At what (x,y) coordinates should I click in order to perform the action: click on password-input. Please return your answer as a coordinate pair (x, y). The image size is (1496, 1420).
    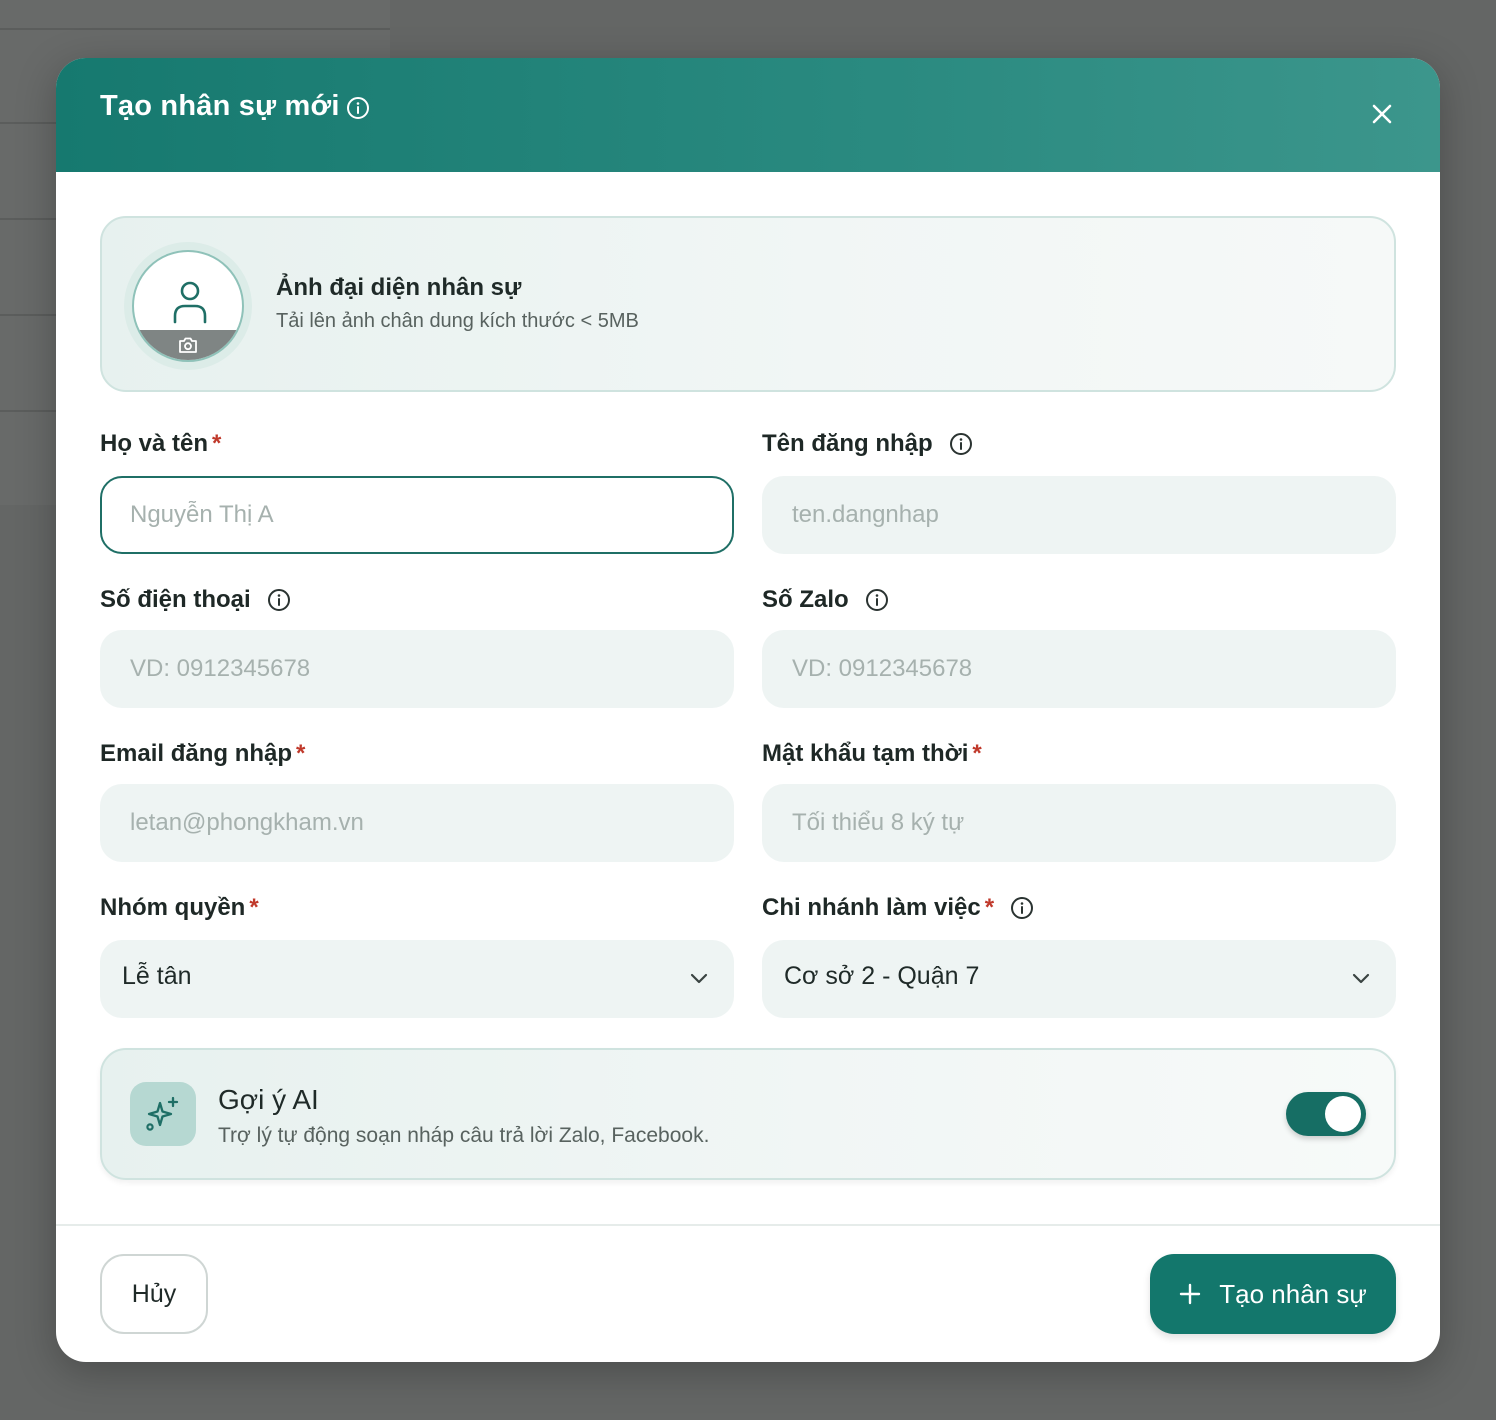
    Looking at the image, I should click on (1079, 823).